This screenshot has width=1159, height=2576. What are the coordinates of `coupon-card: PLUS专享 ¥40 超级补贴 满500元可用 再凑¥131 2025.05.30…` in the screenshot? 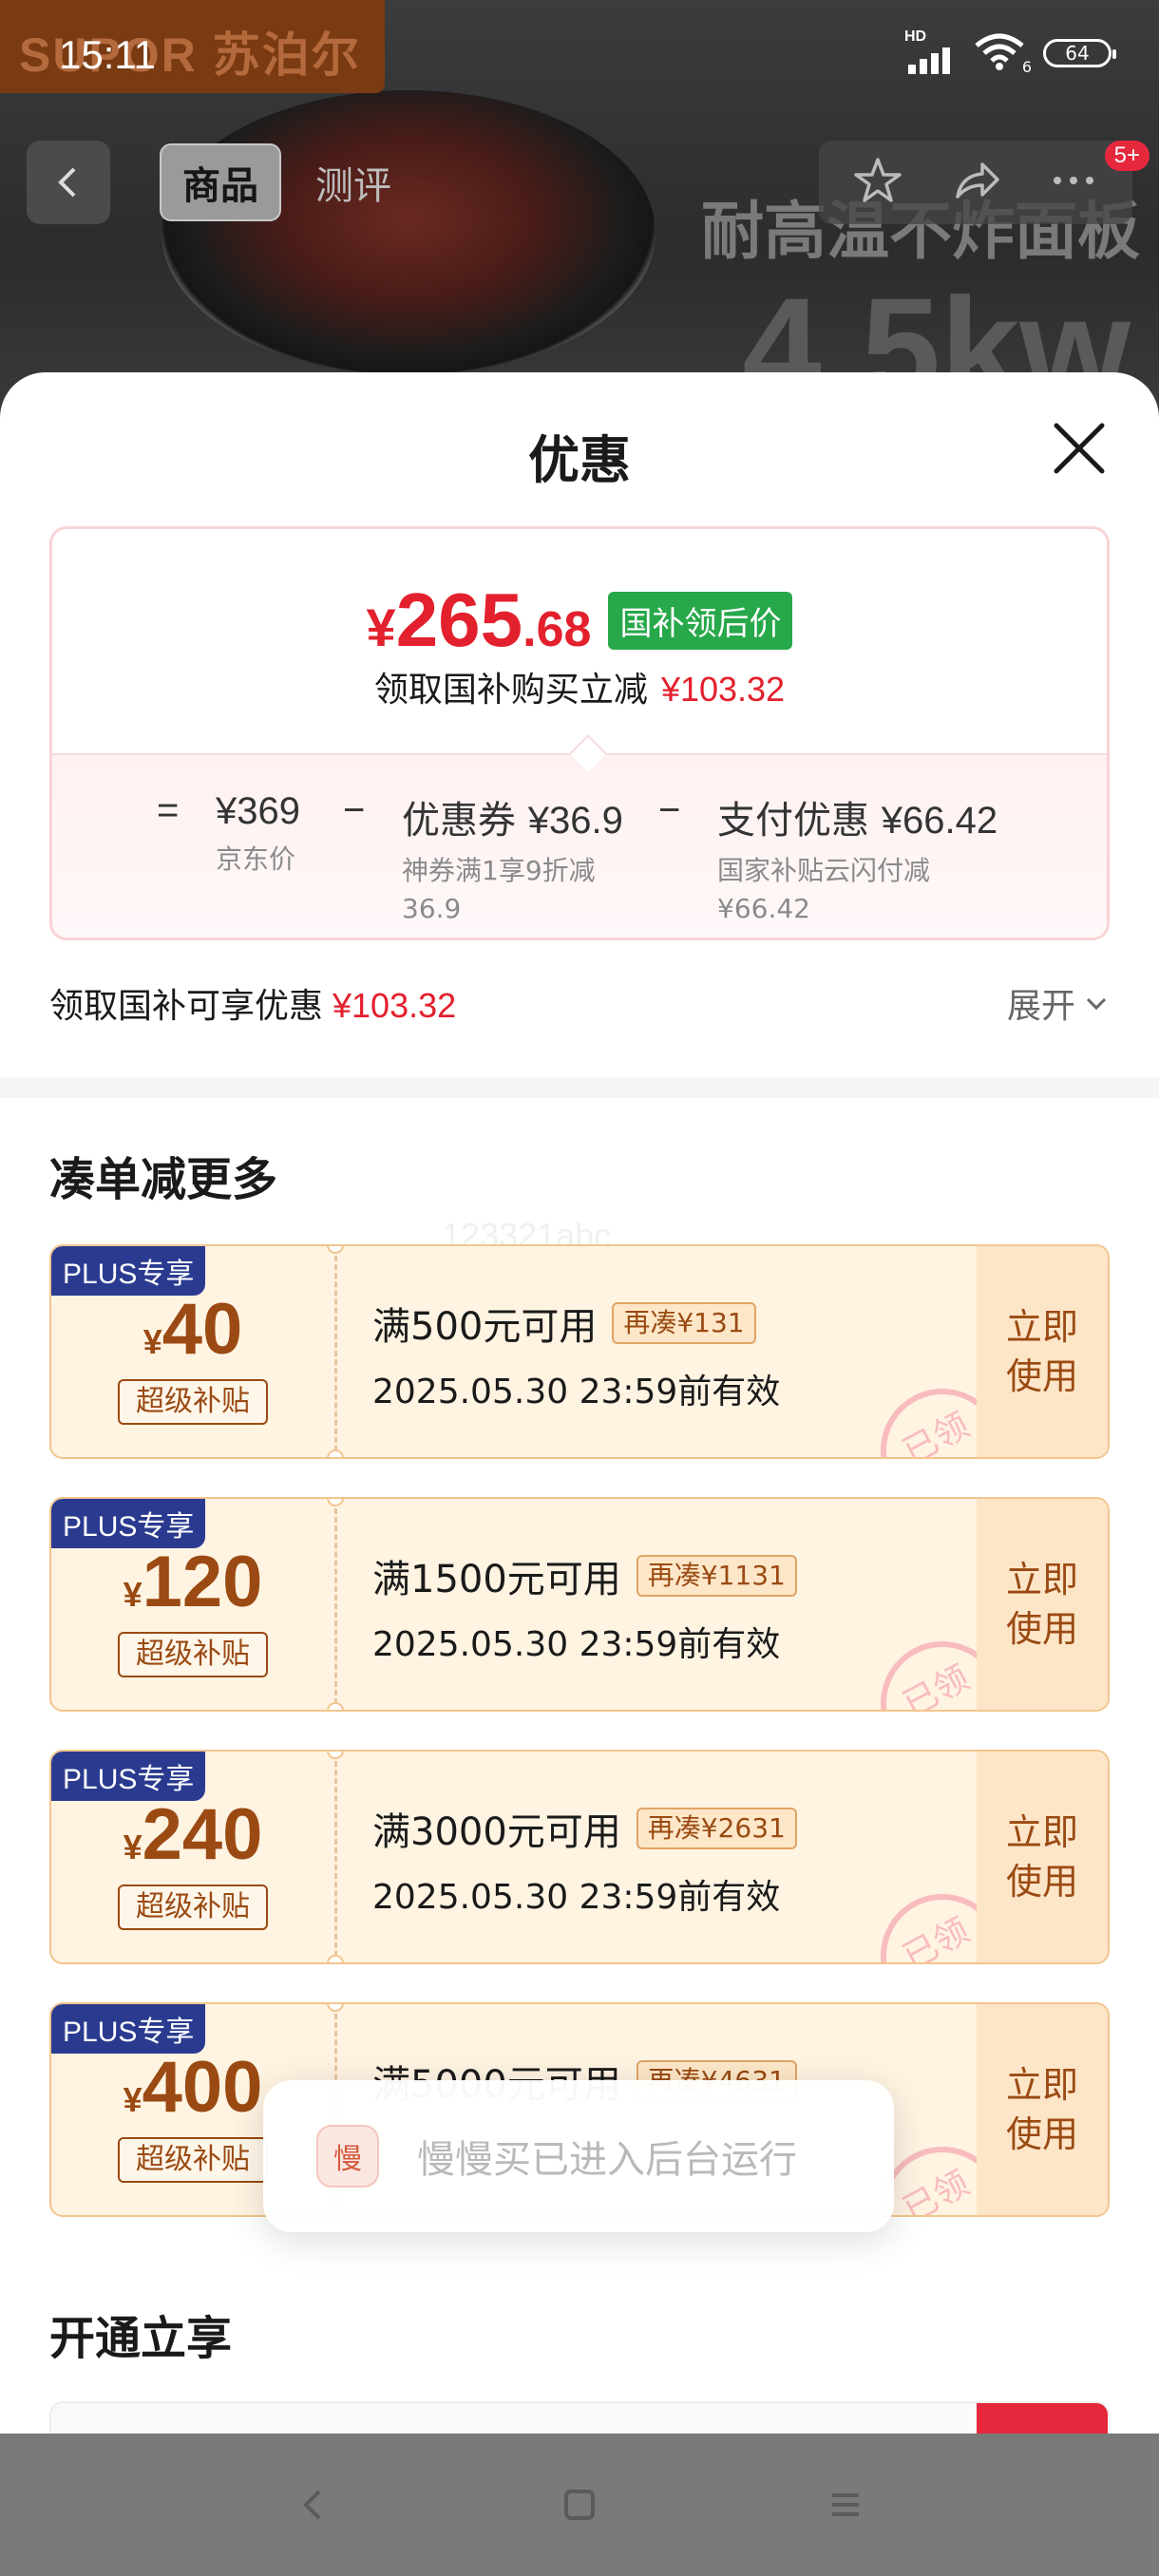 It's located at (579, 1351).